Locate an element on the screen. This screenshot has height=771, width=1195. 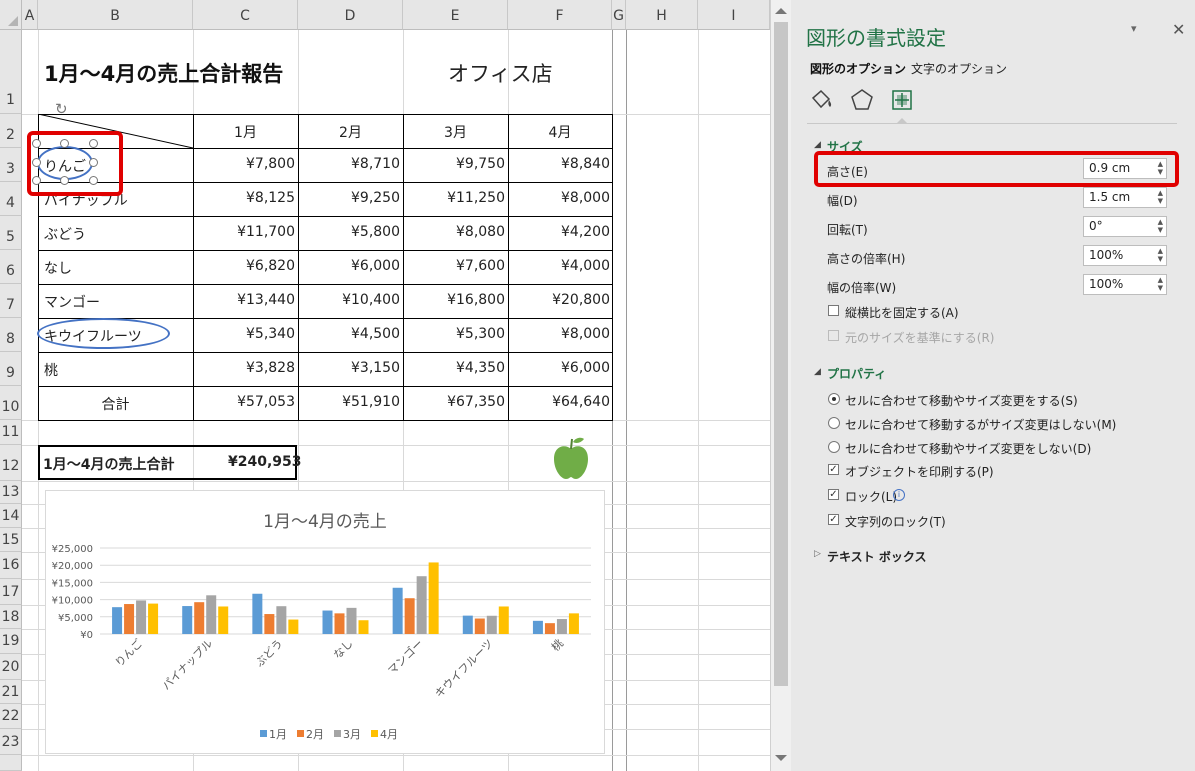
column-header-f: F is located at coordinates (560, 15).